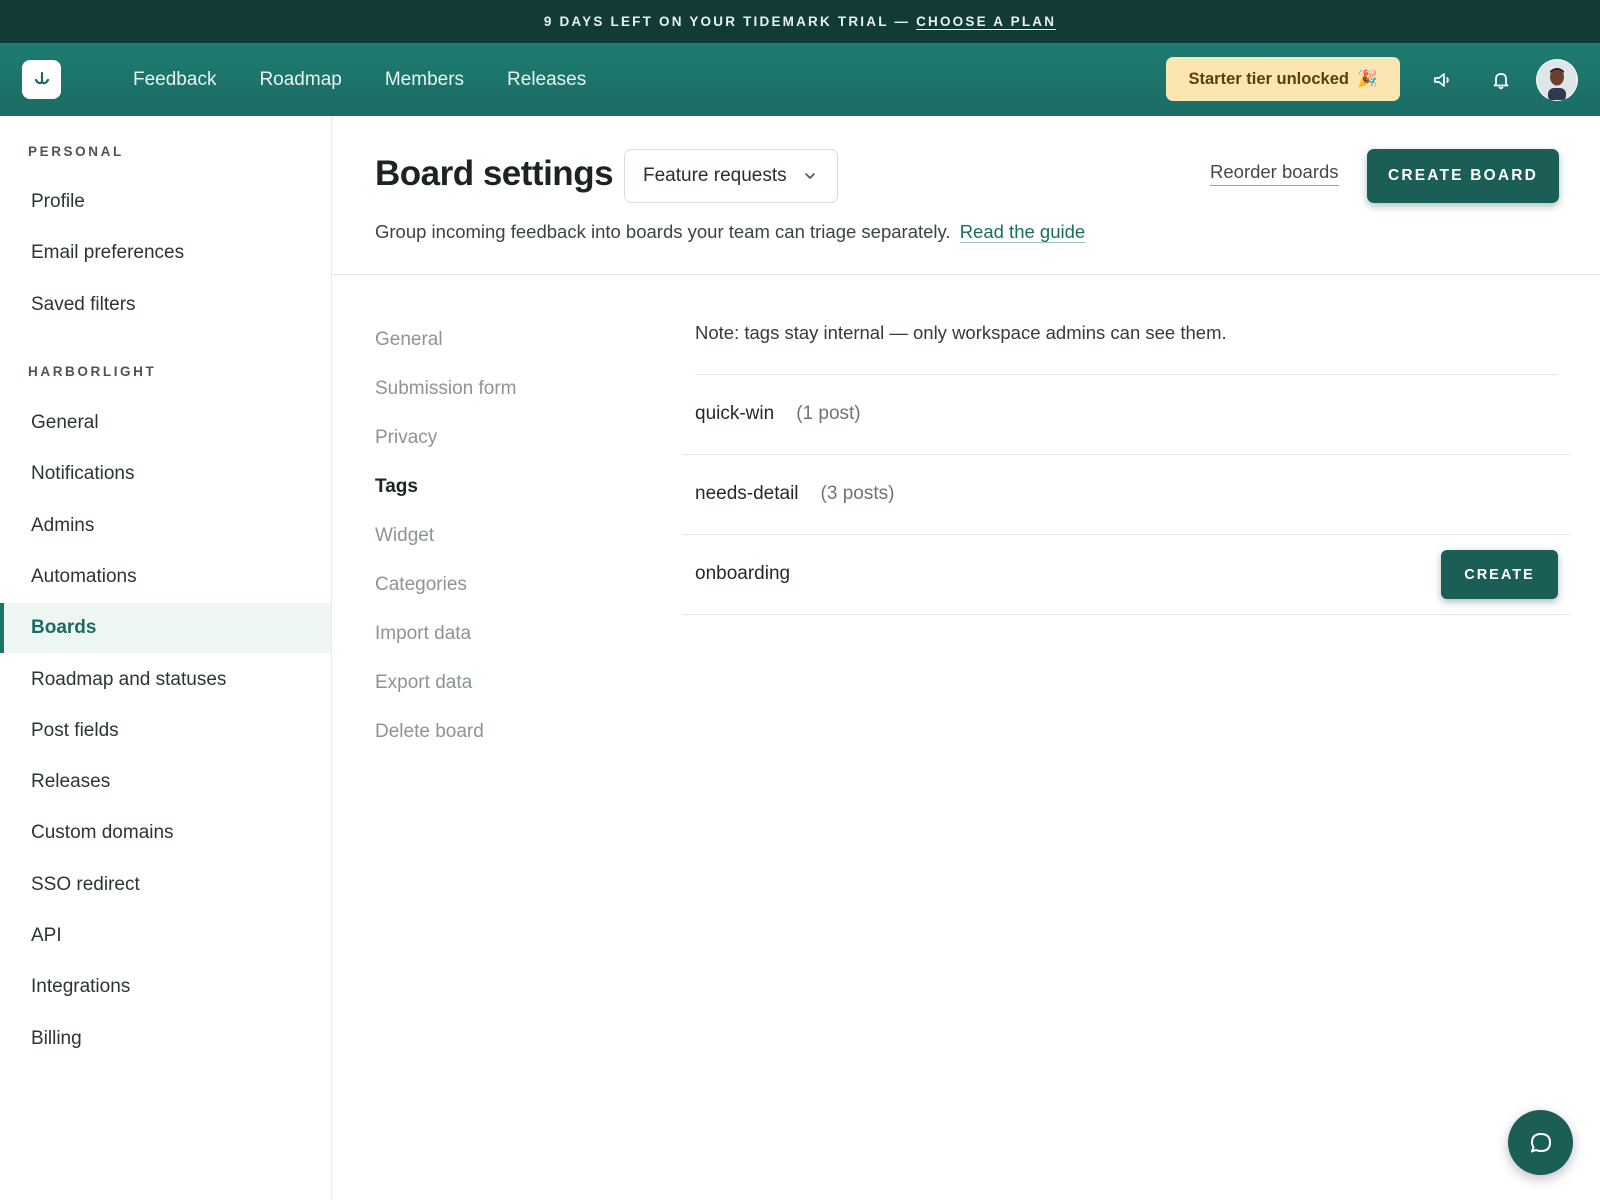 Image resolution: width=1600 pixels, height=1200 pixels. What do you see at coordinates (423, 634) in the screenshot?
I see `tab-import-data: Import data` at bounding box center [423, 634].